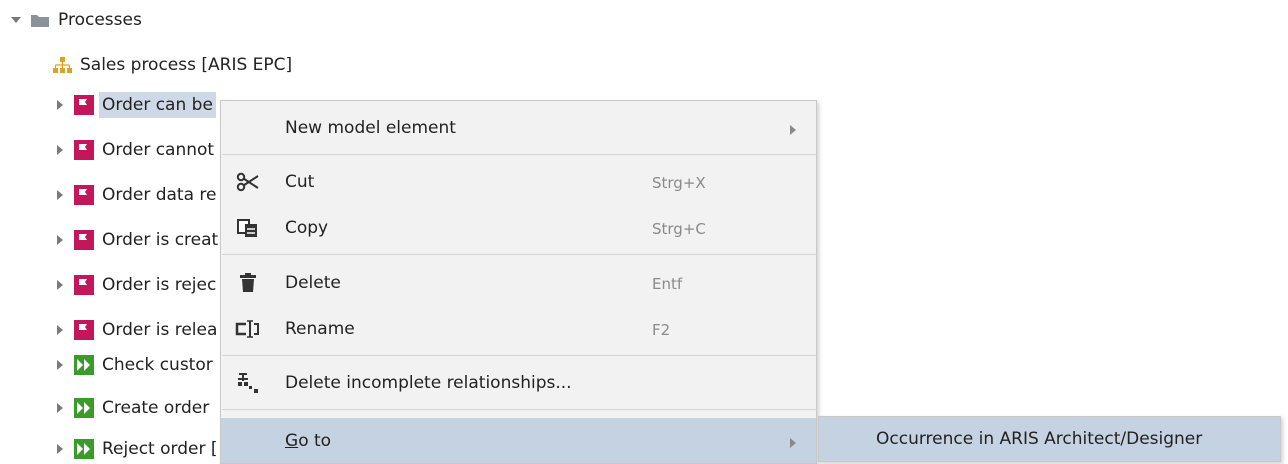 Image resolution: width=1288 pixels, height=464 pixels. I want to click on tree-item-sales-process: Sales process [ARIS EPC], so click(162, 65).